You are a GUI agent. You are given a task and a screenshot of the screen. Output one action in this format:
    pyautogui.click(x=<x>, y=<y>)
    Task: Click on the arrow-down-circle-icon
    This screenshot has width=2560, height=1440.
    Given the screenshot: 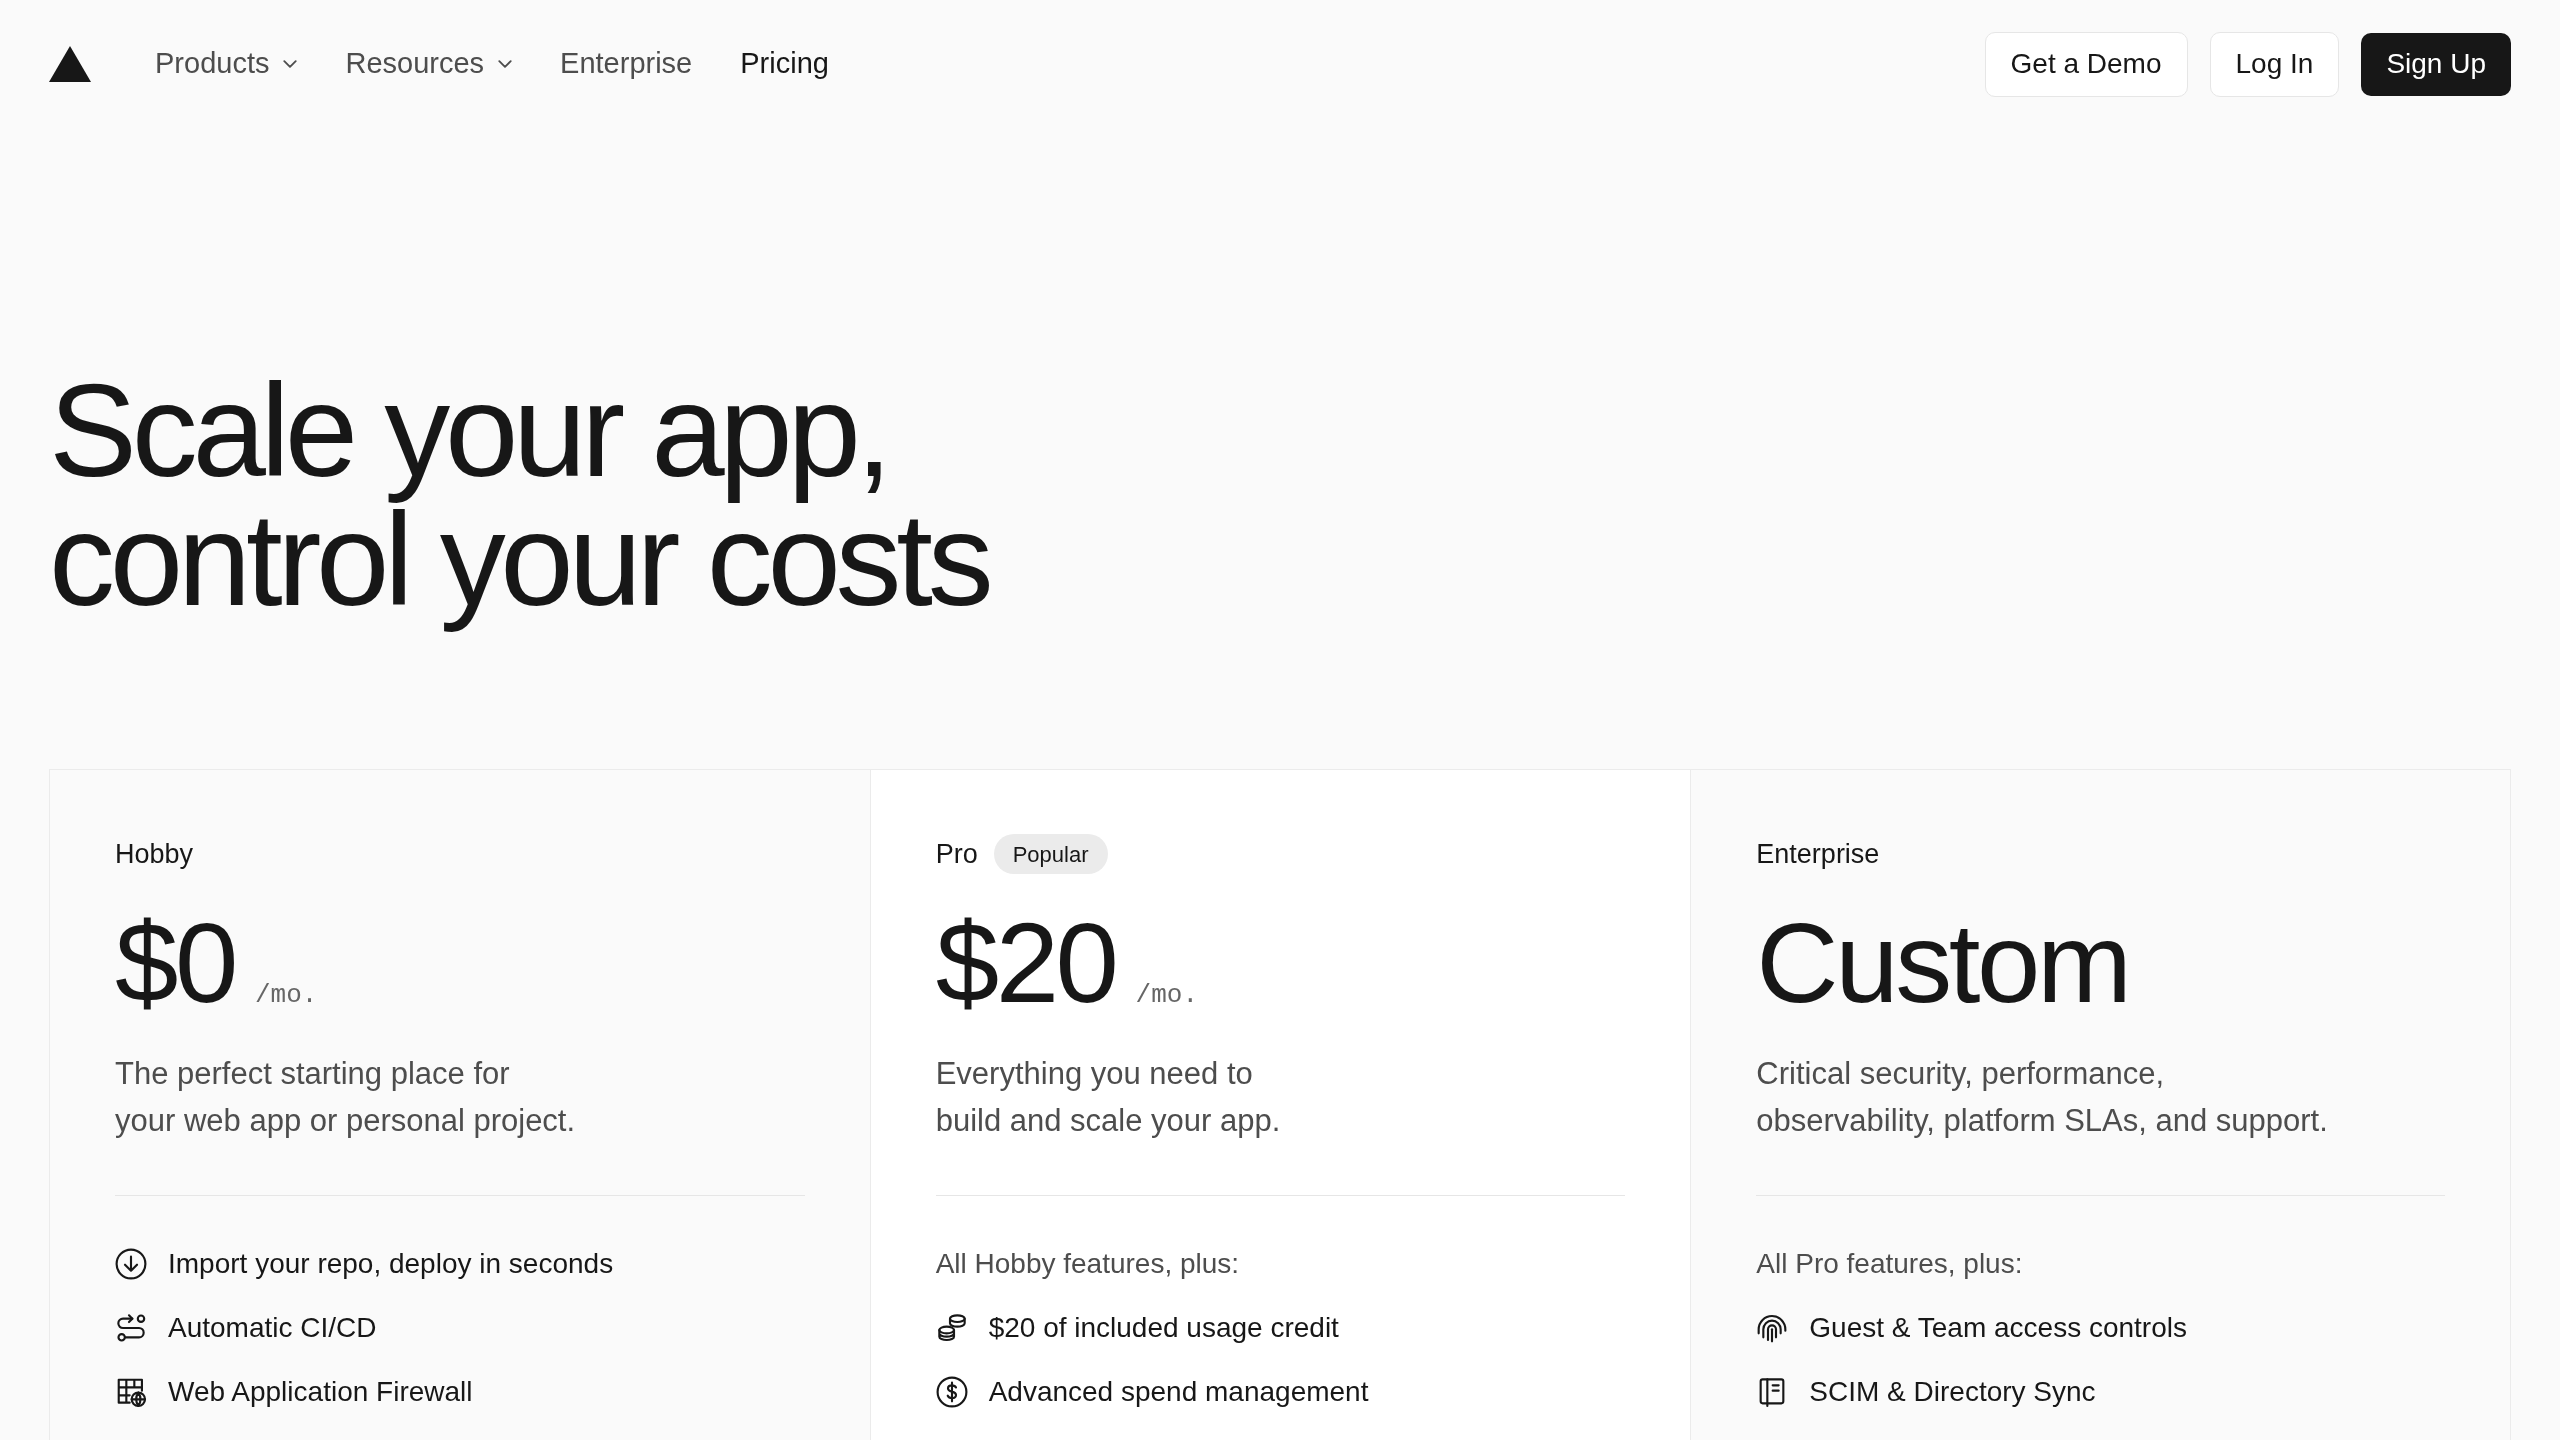 What is the action you would take?
    pyautogui.click(x=131, y=1264)
    